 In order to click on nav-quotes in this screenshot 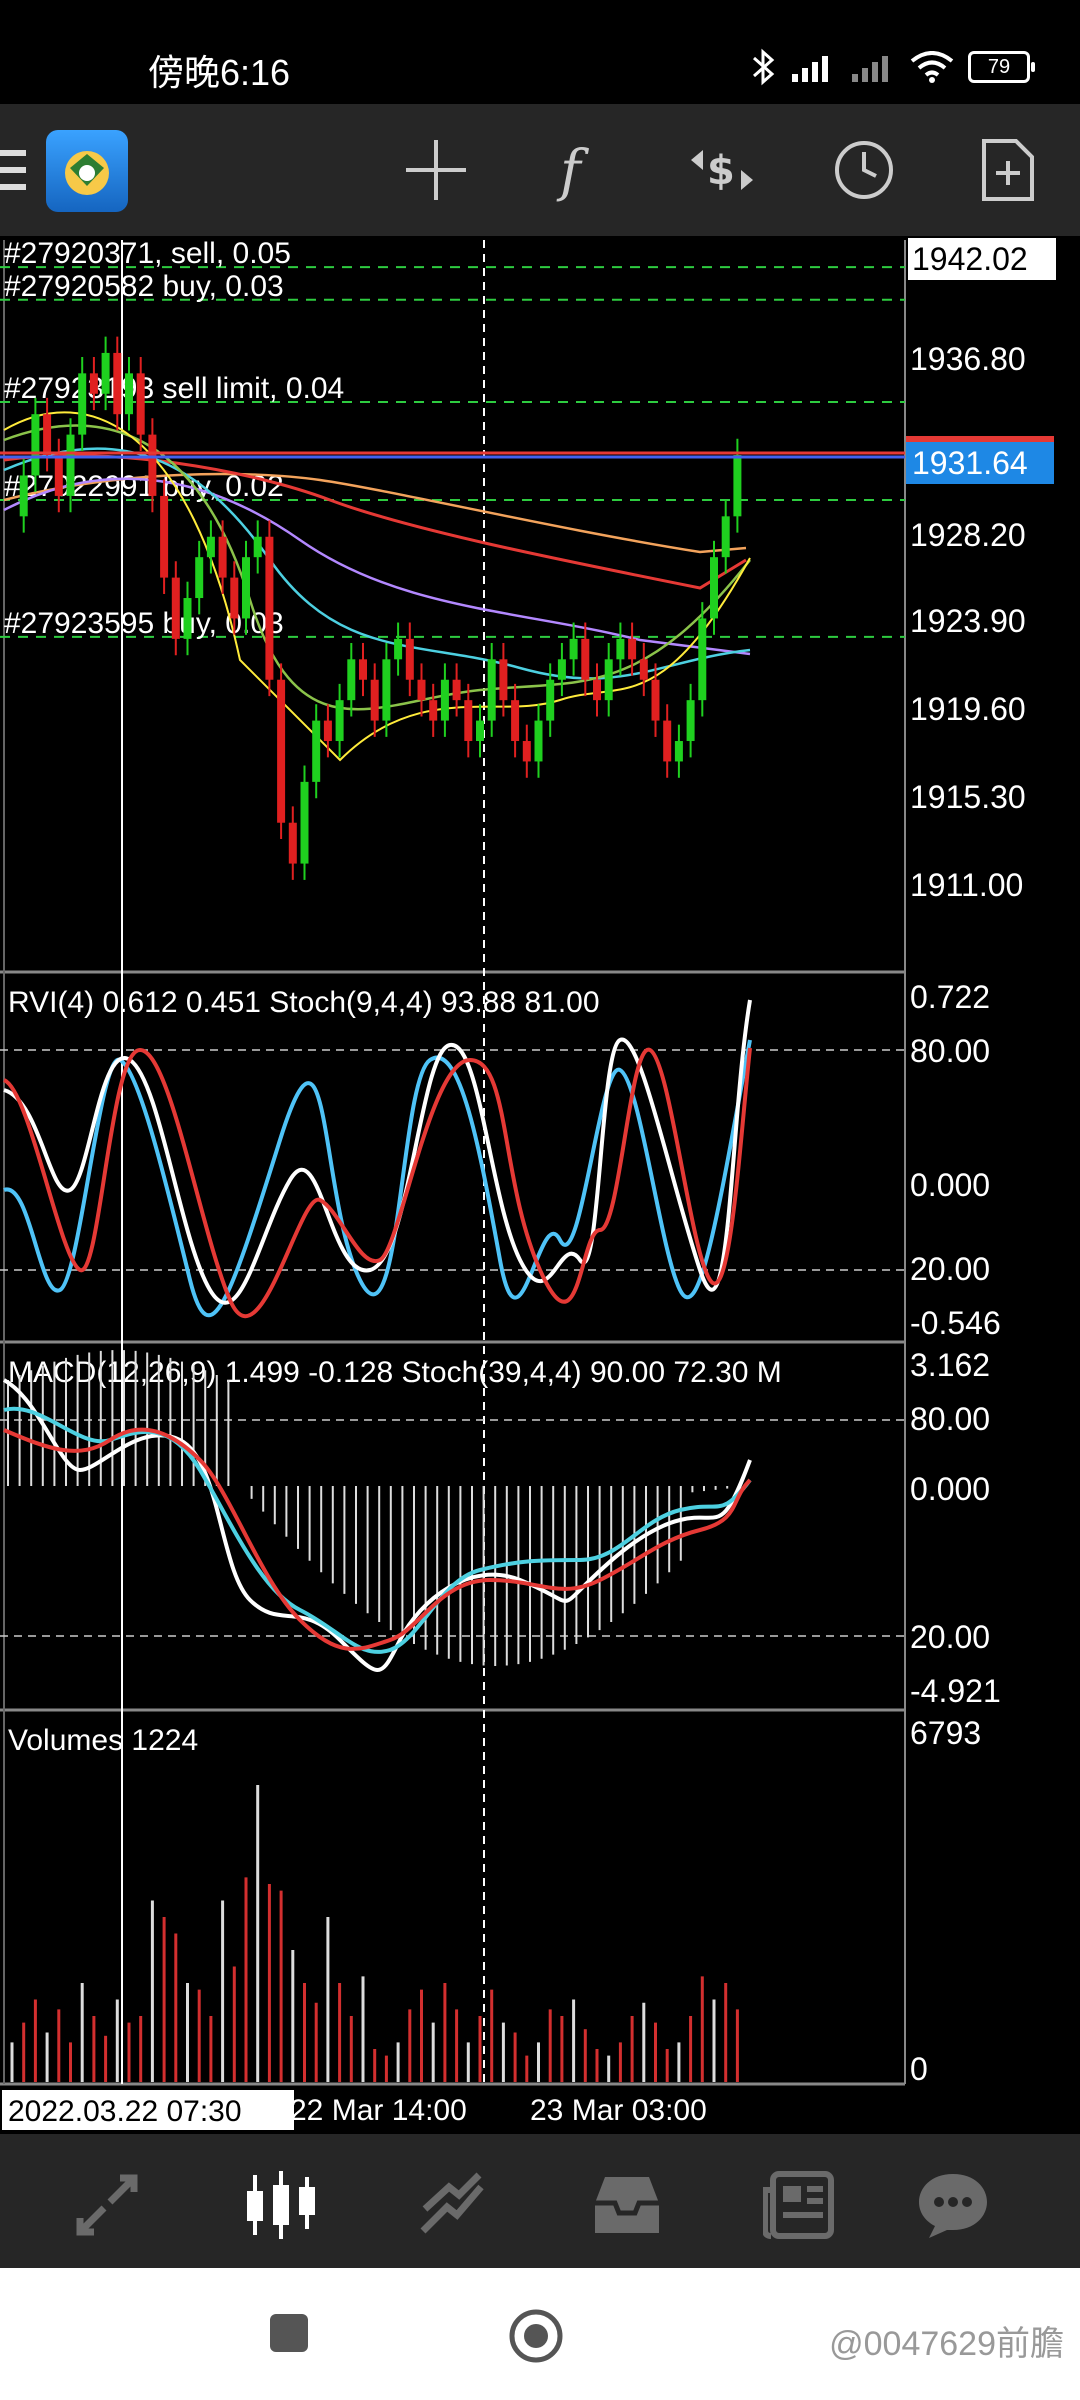, I will do `click(107, 2205)`.